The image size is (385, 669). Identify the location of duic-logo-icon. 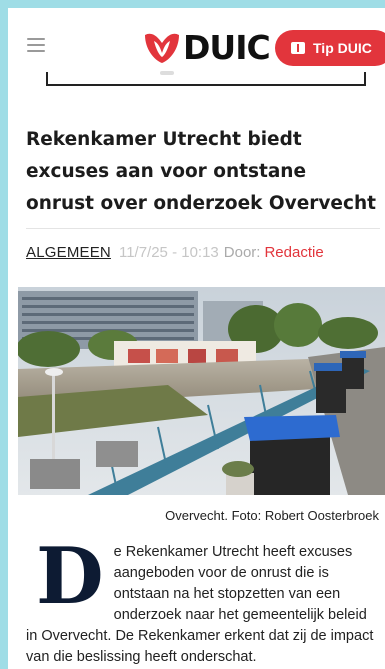
(162, 48).